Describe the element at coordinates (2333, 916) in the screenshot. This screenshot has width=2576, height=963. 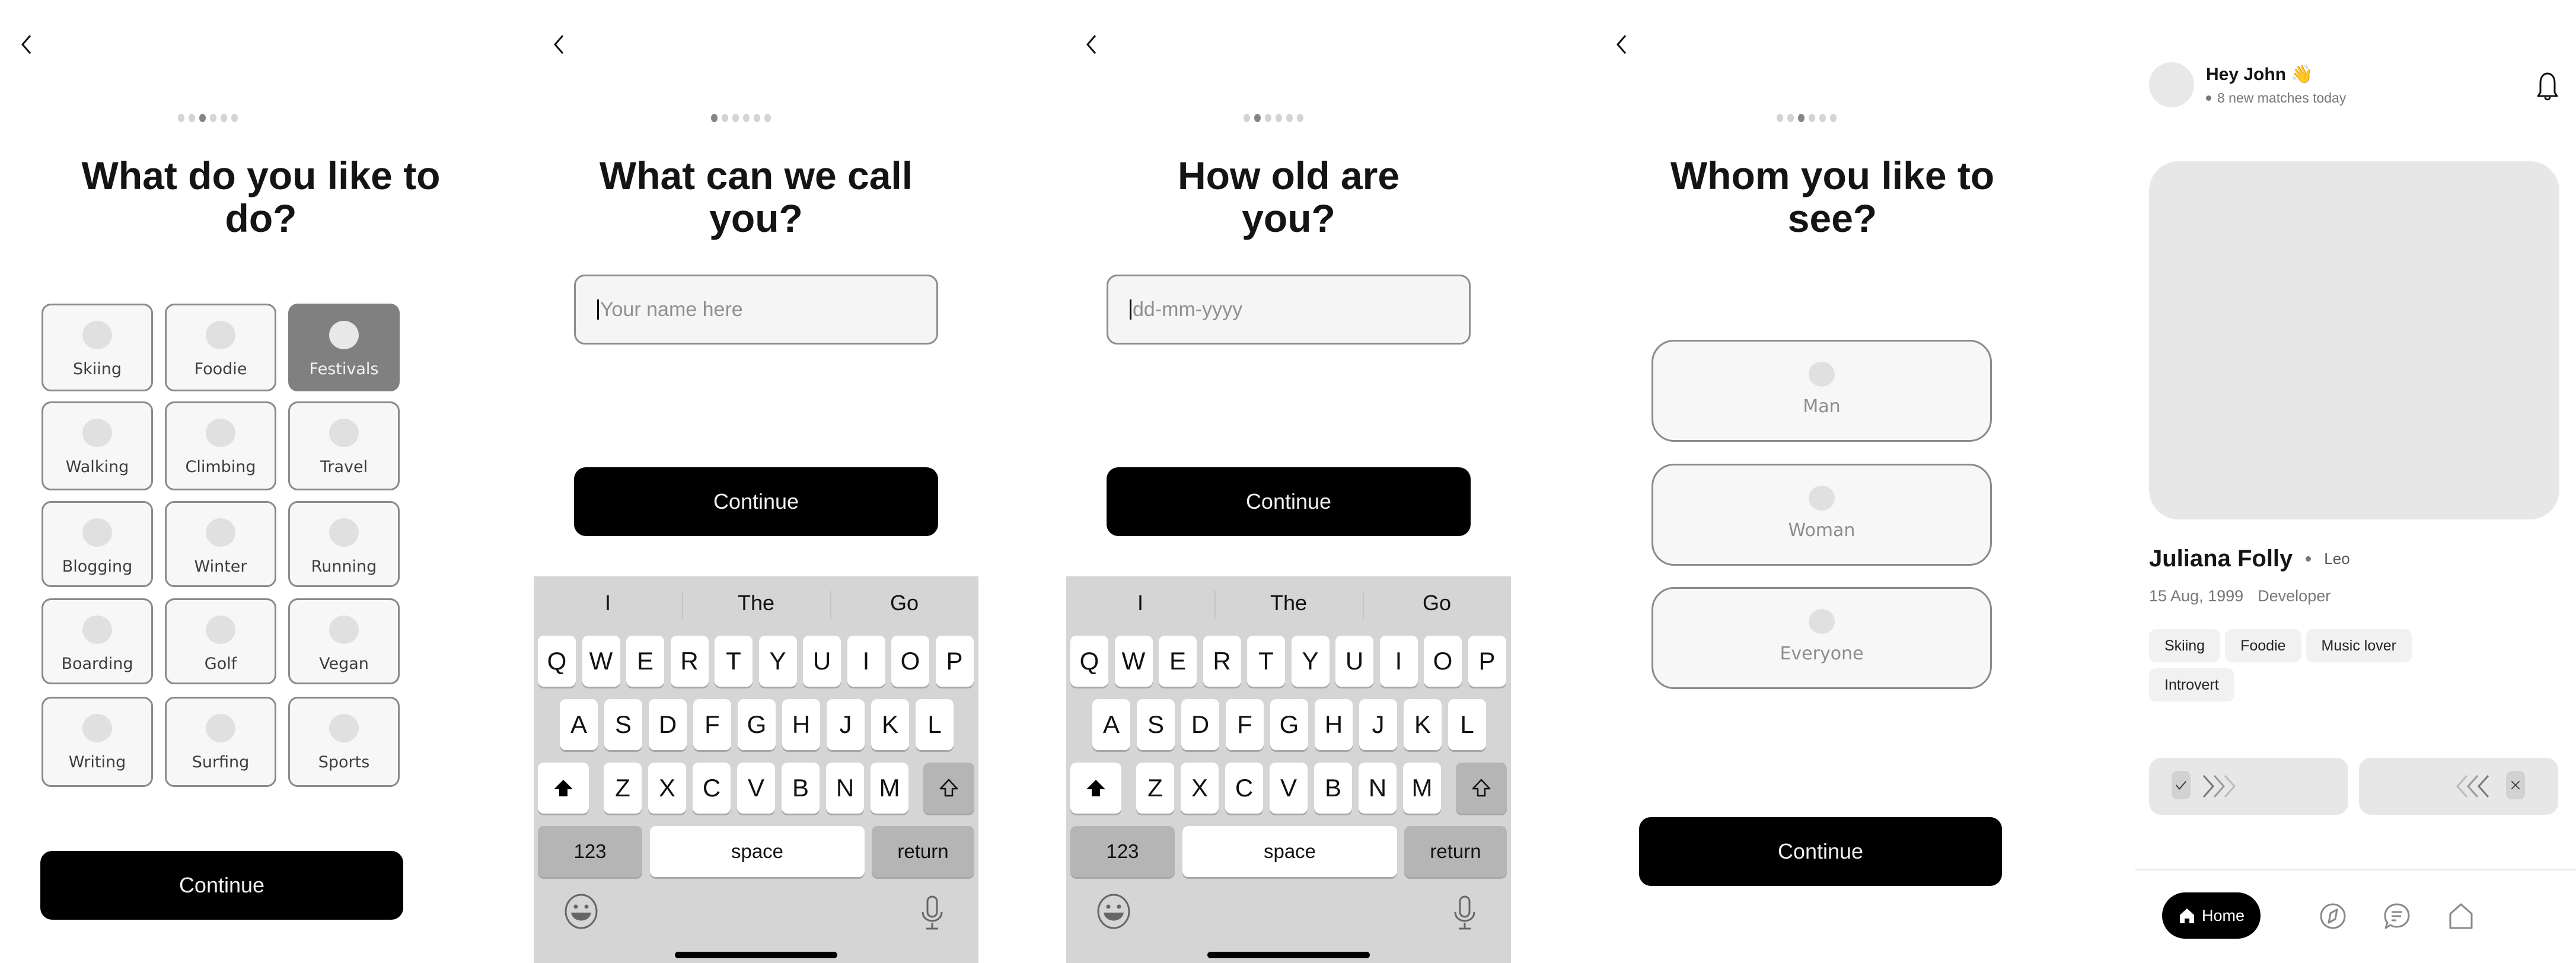
I see `compass-icon` at that location.